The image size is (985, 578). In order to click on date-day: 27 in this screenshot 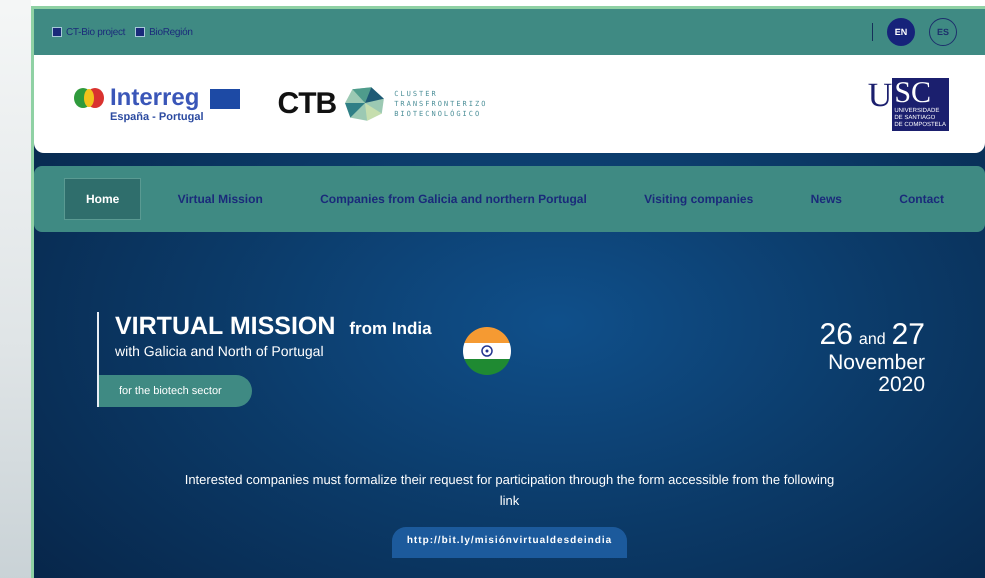, I will do `click(908, 335)`.